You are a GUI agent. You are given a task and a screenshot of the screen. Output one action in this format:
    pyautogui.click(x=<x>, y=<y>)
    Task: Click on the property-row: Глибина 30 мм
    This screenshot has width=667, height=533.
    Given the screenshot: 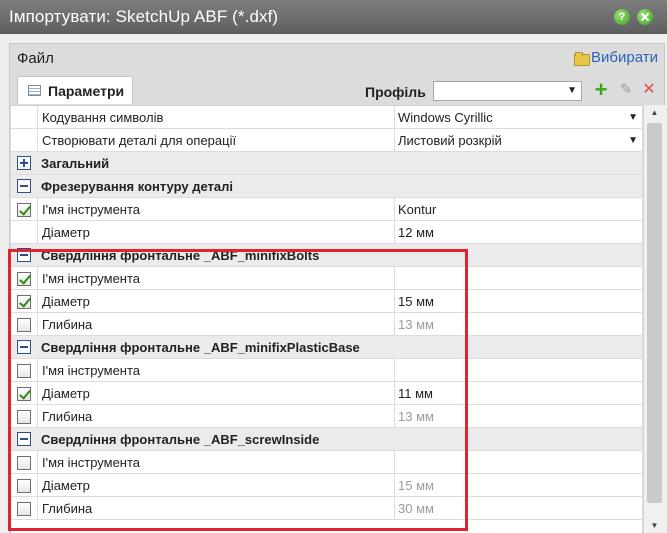 What is the action you would take?
    pyautogui.click(x=326, y=508)
    